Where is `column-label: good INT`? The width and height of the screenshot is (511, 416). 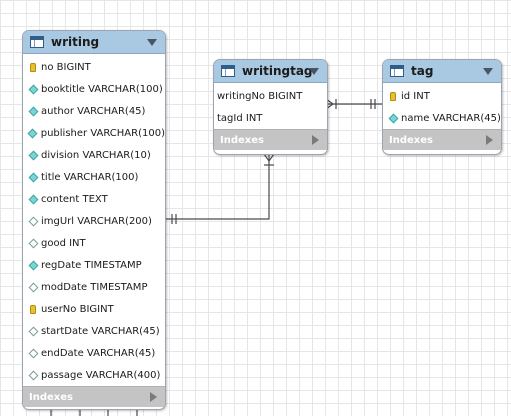
column-label: good INT is located at coordinates (63, 243).